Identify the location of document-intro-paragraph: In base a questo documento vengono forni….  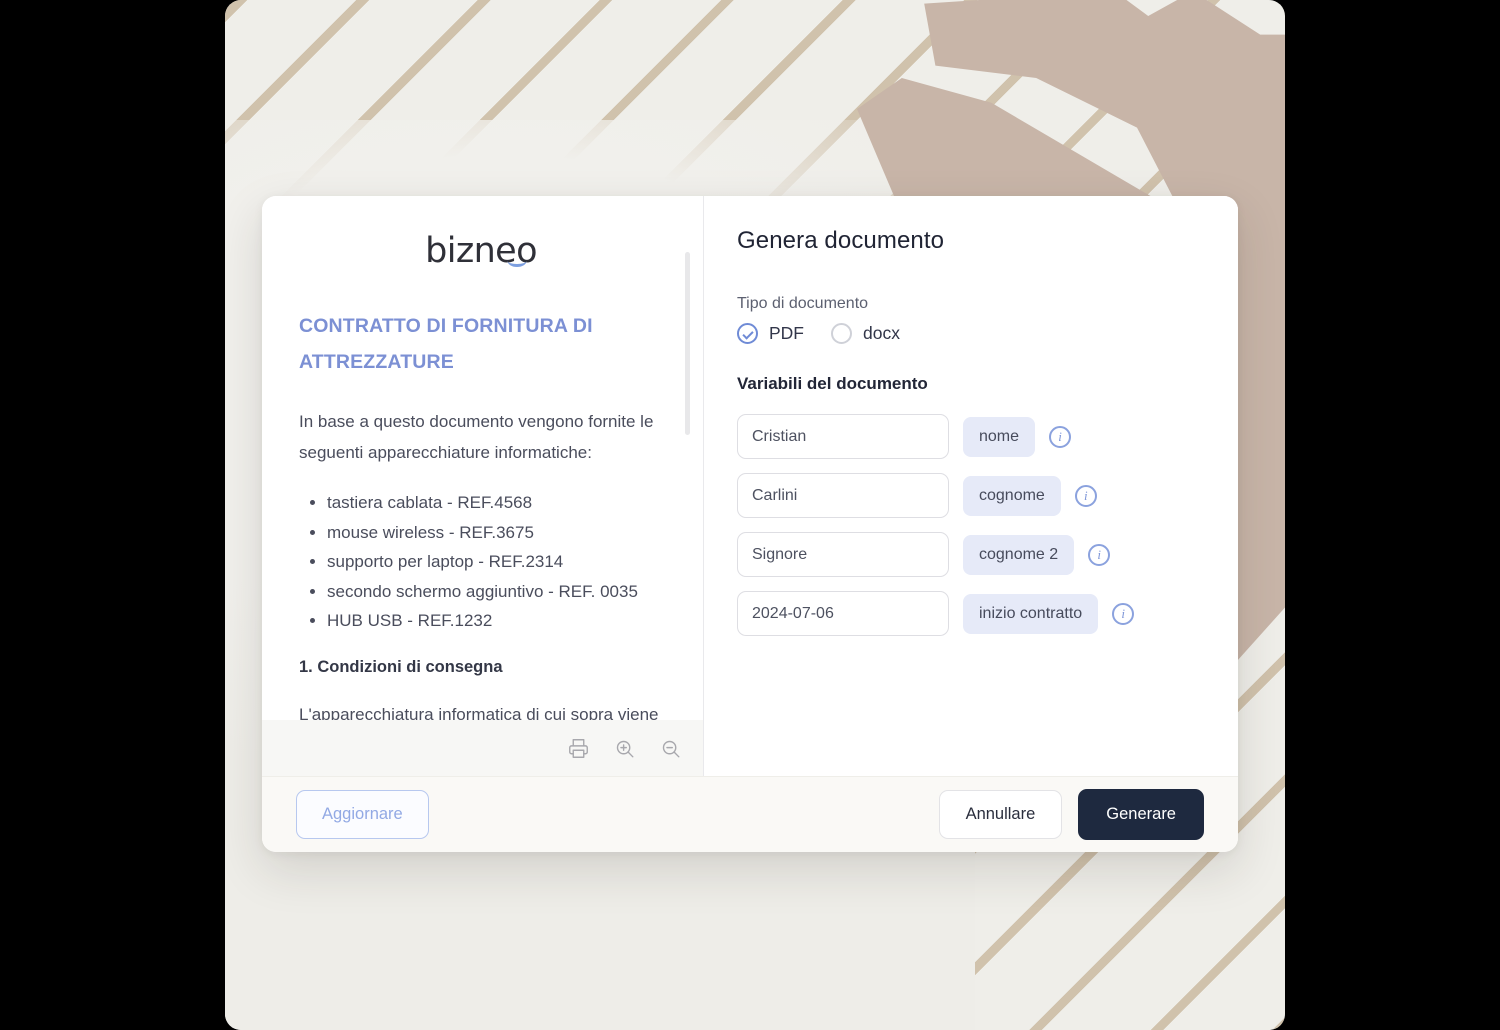
(476, 437).